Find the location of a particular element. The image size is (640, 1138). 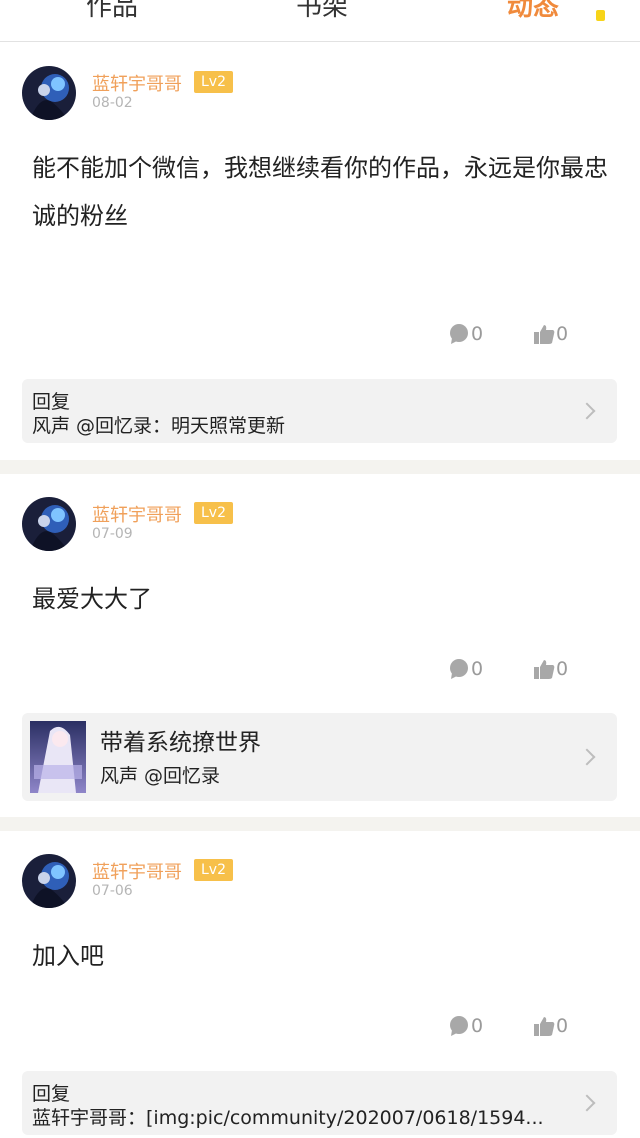

post-content: 能不能加个微信，我想继续看你的作品，永远是你最忠诚的粉丝 is located at coordinates (320, 192).